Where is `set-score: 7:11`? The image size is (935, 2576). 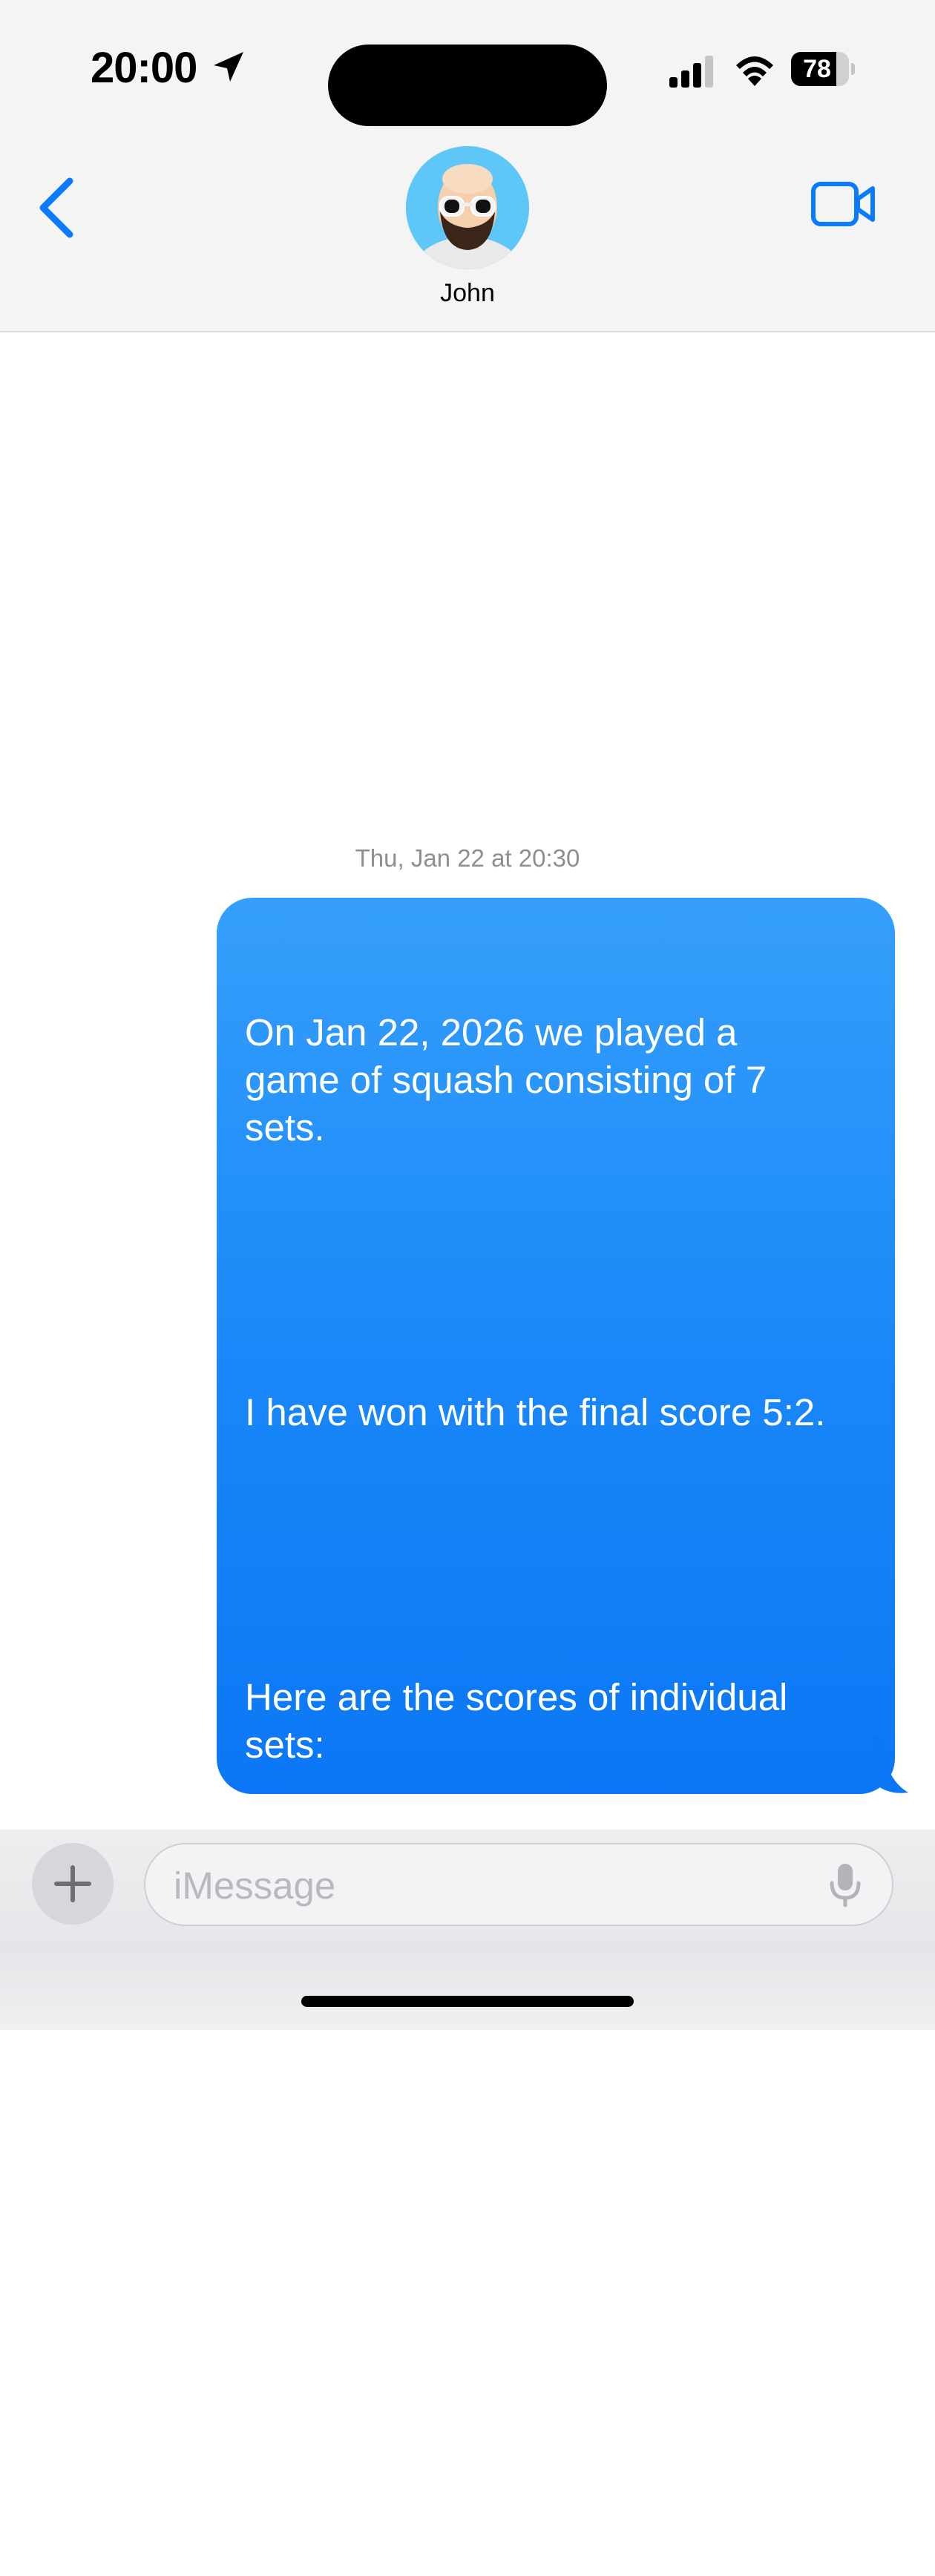 set-score: 7:11 is located at coordinates (280, 2077).